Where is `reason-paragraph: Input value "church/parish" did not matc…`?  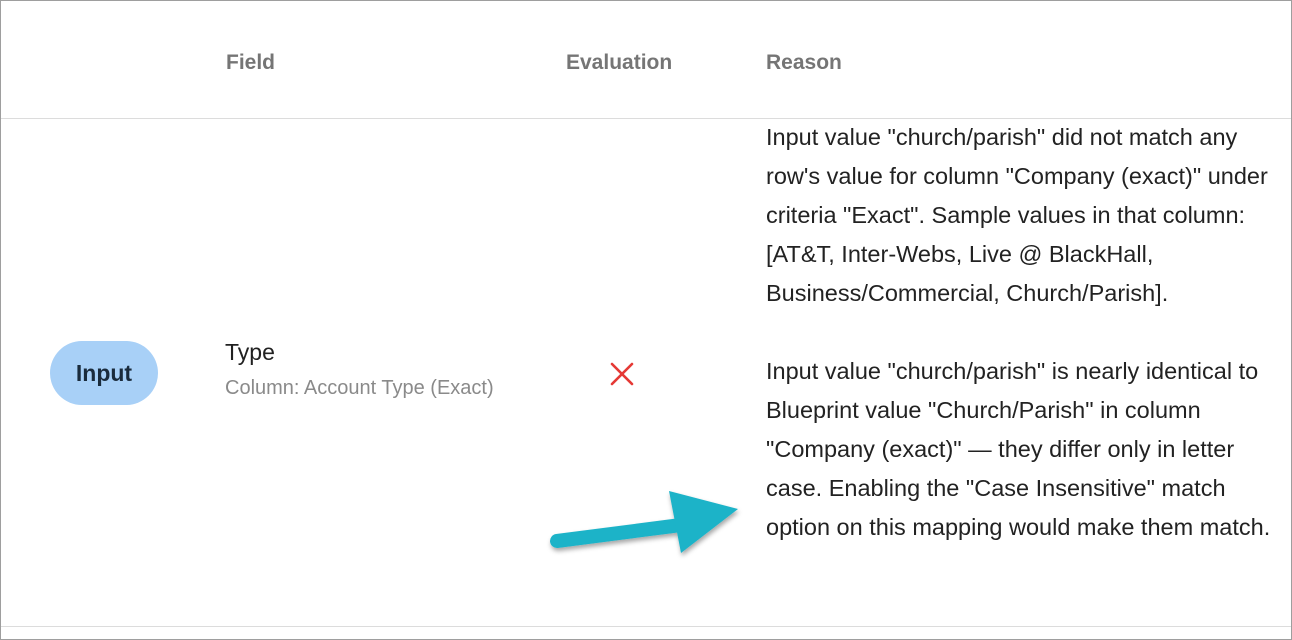
reason-paragraph: Input value "church/parish" did not matc… is located at coordinates (1017, 215).